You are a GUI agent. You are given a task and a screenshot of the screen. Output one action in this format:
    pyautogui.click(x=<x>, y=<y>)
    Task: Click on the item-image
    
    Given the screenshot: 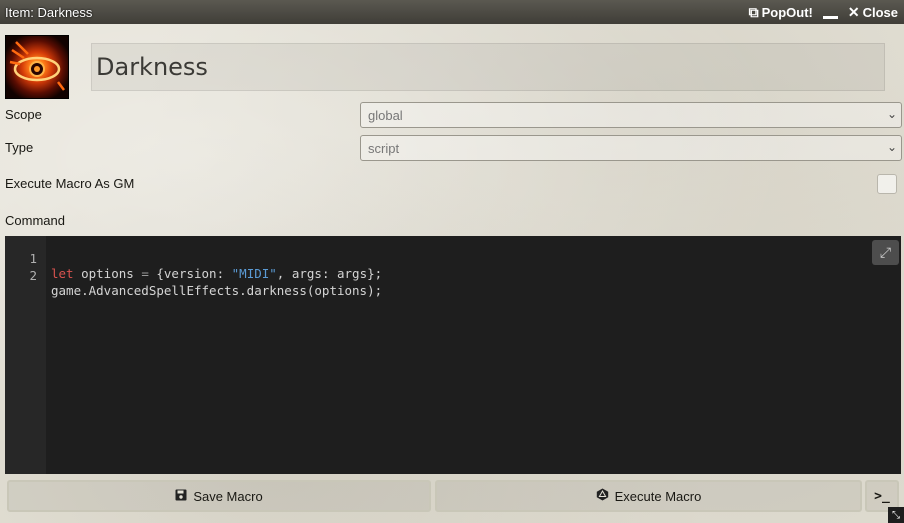 What is the action you would take?
    pyautogui.click(x=37, y=67)
    